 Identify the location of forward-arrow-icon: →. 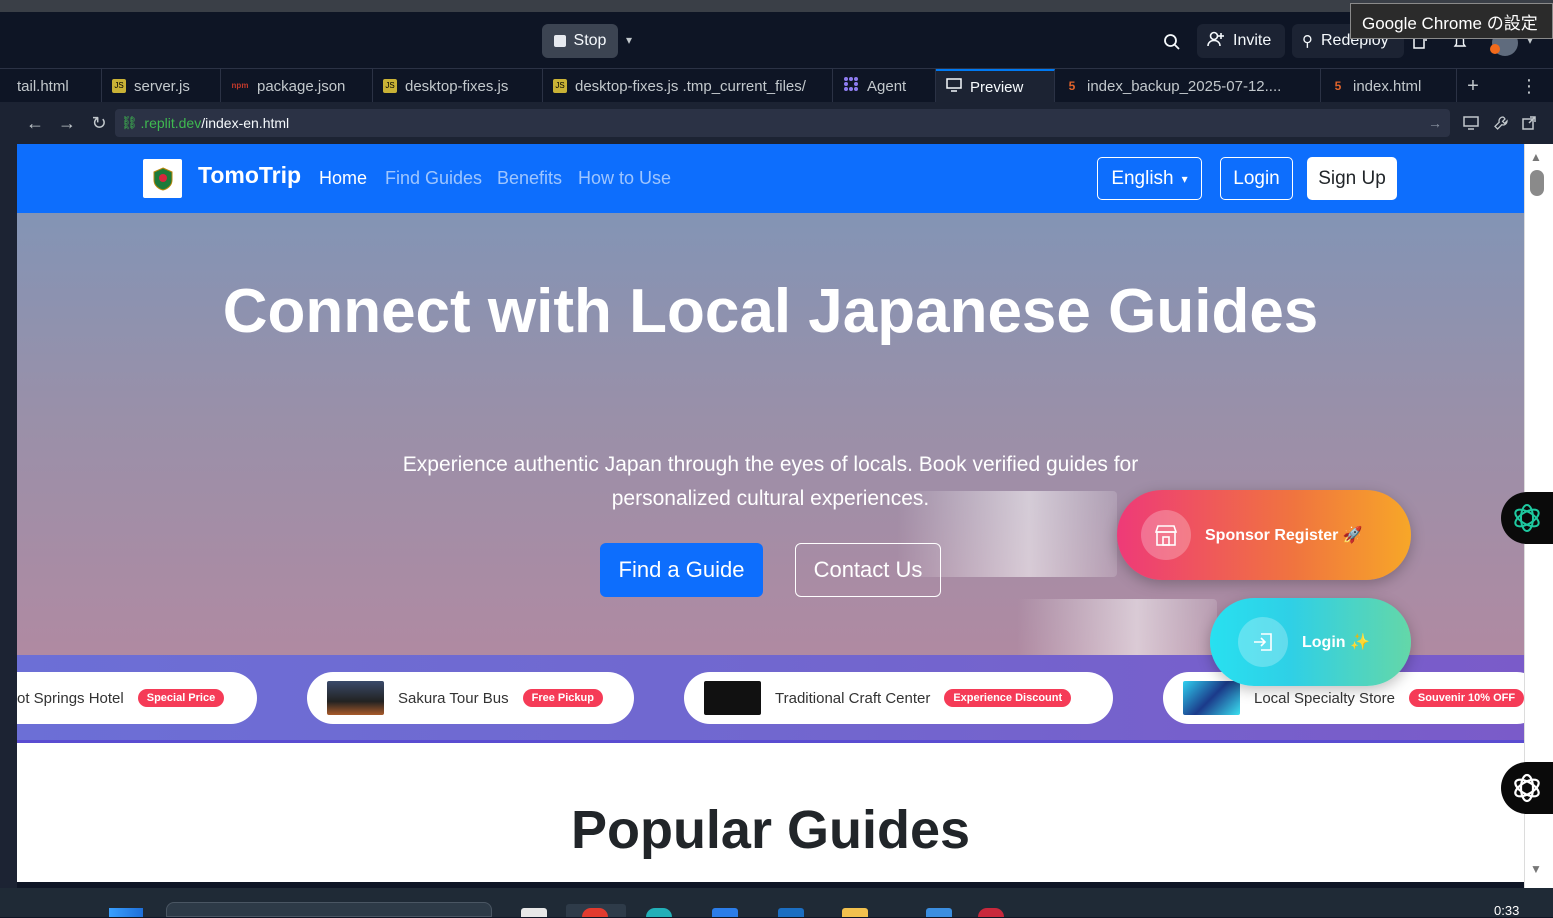
(67, 123).